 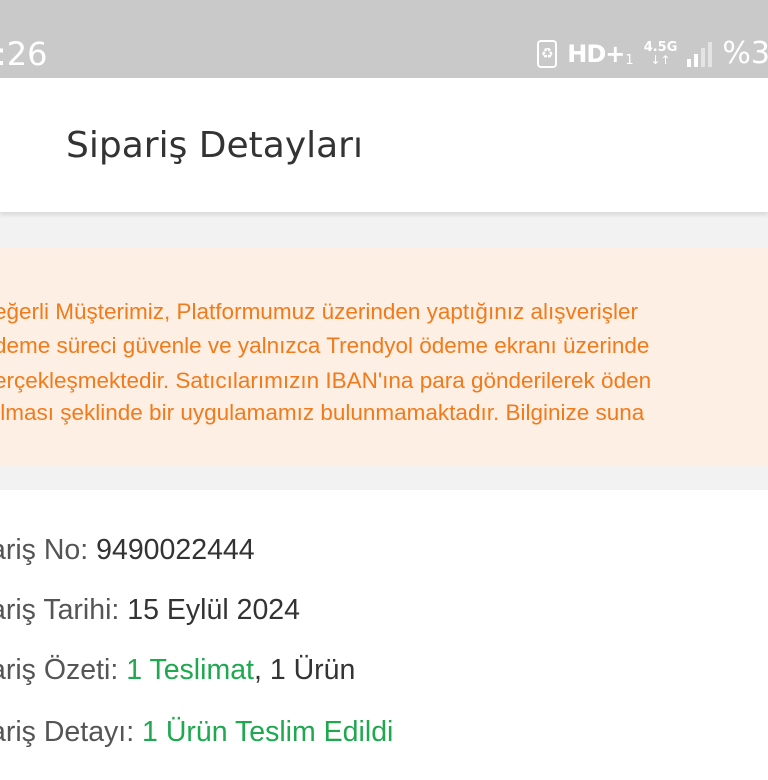 I want to click on deliveries-link: 1 Teslimat, so click(x=190, y=670).